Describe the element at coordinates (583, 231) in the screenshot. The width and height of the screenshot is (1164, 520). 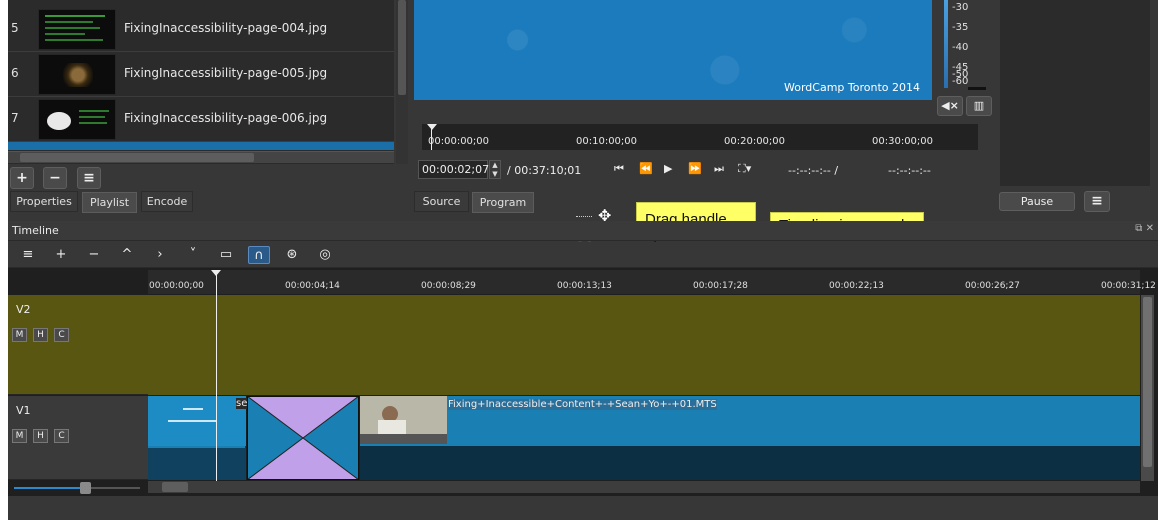
I see `timeline-header: Timeline ⧉ ✕` at that location.